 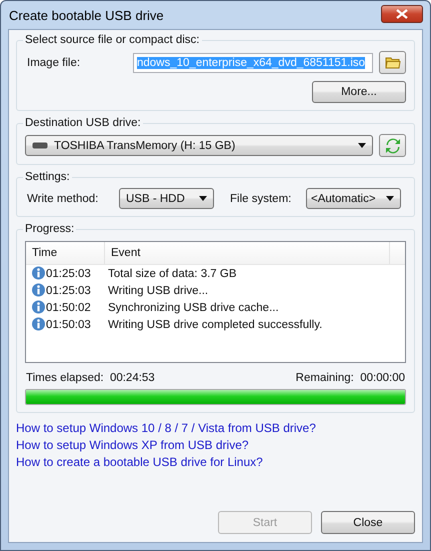 What do you see at coordinates (47, 177) in the screenshot?
I see `group-label: Settings:` at bounding box center [47, 177].